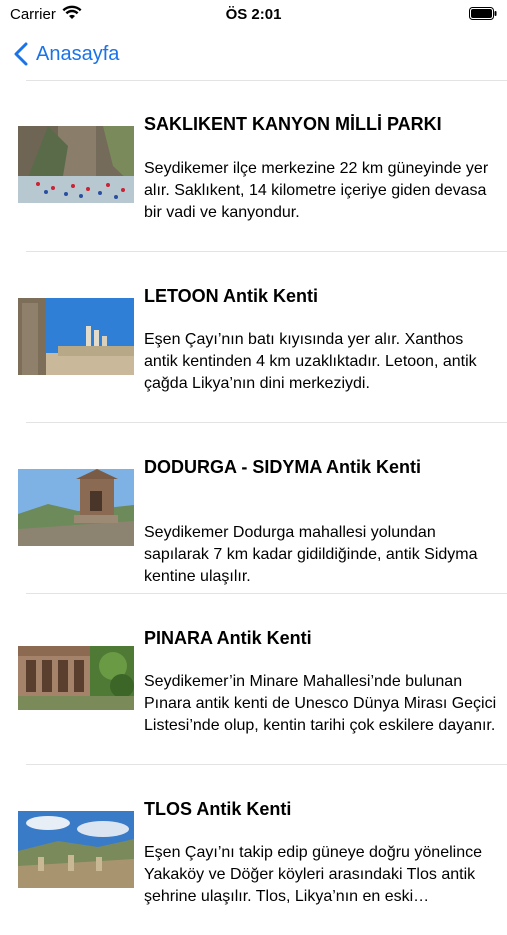 The width and height of the screenshot is (507, 935). Describe the element at coordinates (76, 507) in the screenshot. I see `dodurga-thumbnail` at that location.